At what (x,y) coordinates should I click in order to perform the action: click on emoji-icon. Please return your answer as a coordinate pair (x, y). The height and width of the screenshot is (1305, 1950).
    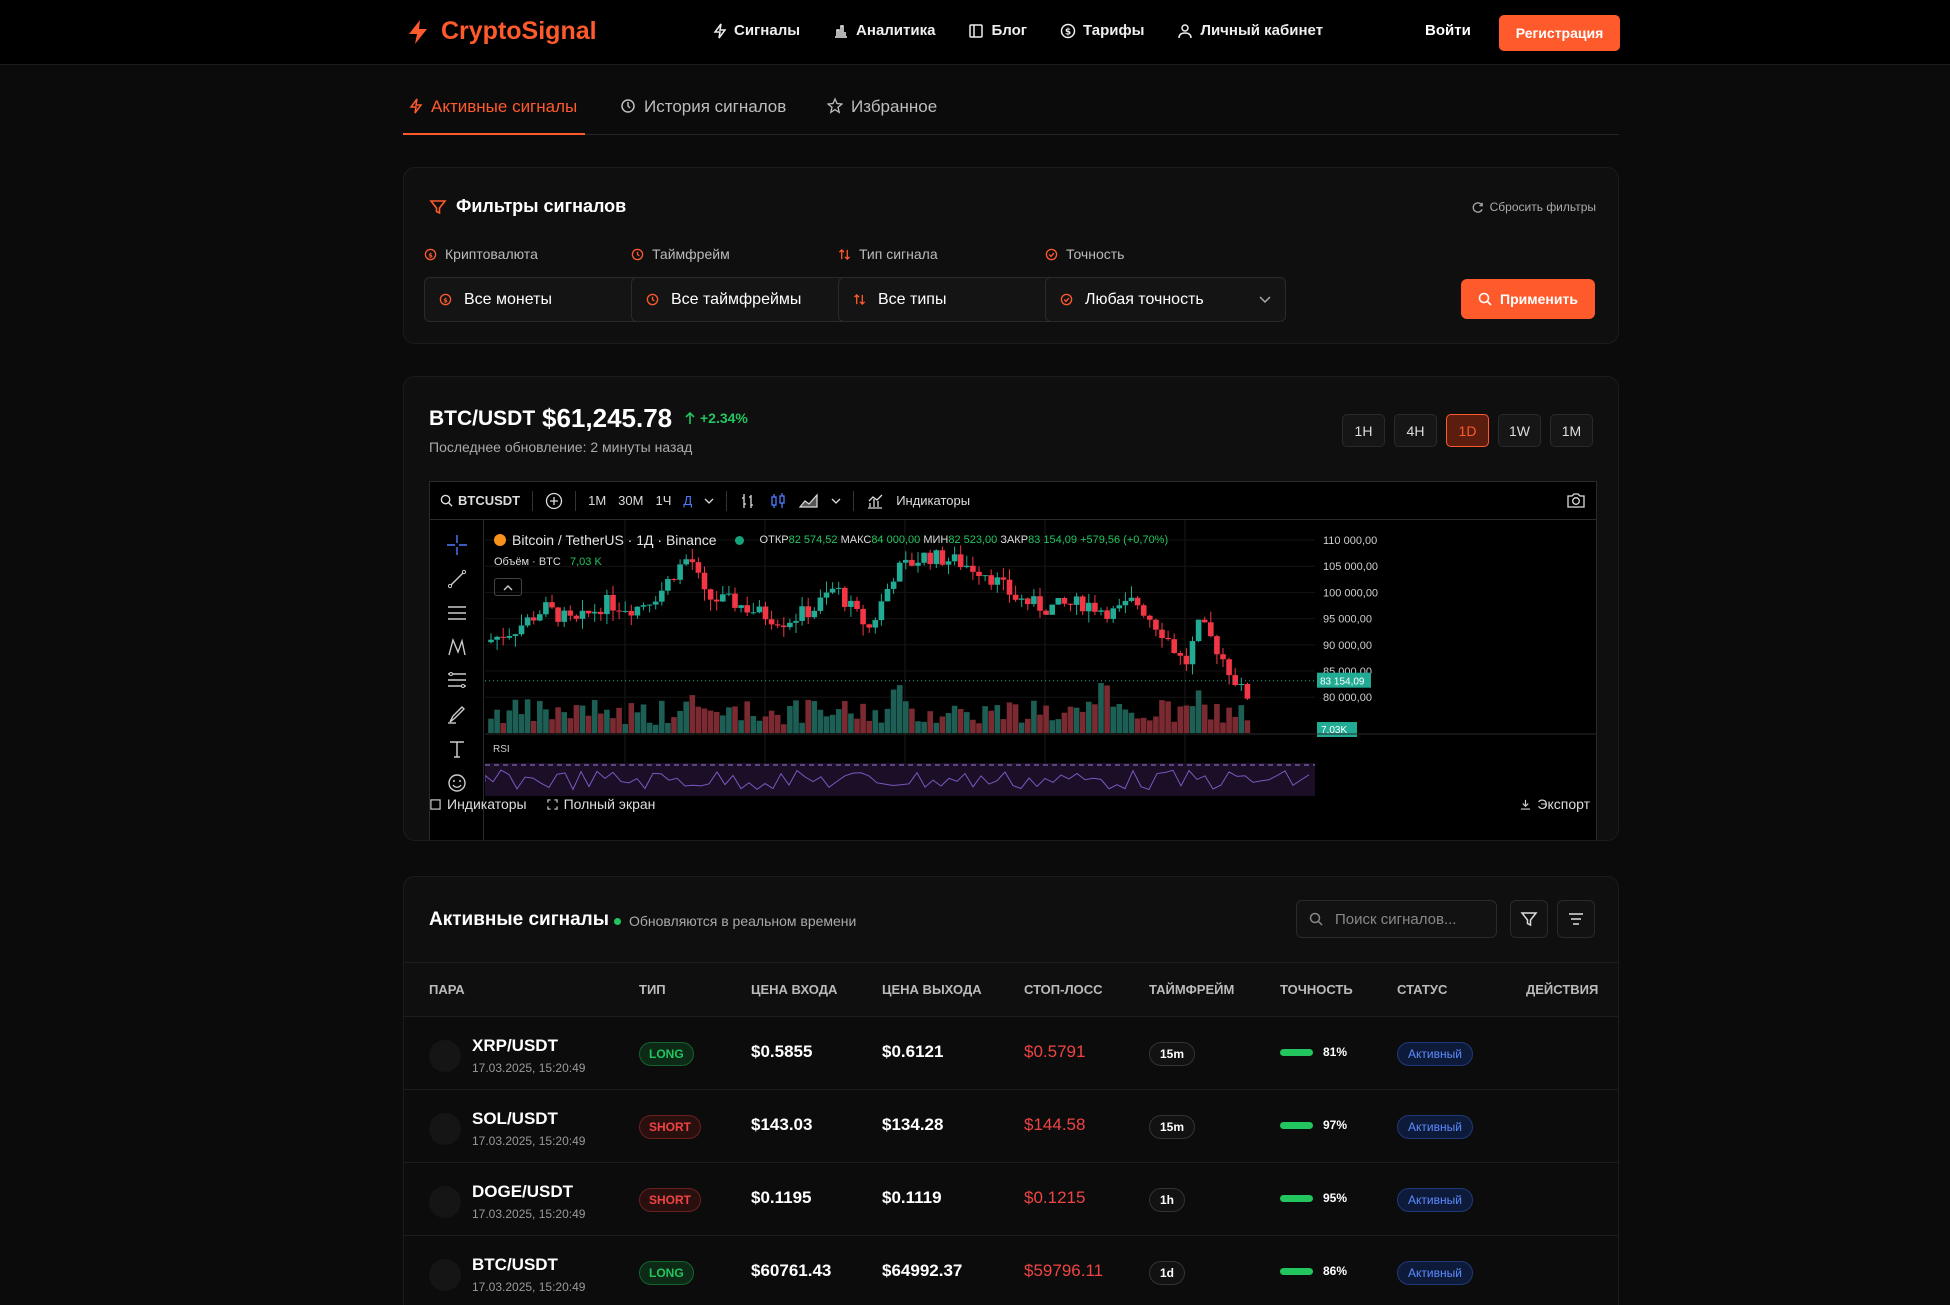
    Looking at the image, I should click on (457, 783).